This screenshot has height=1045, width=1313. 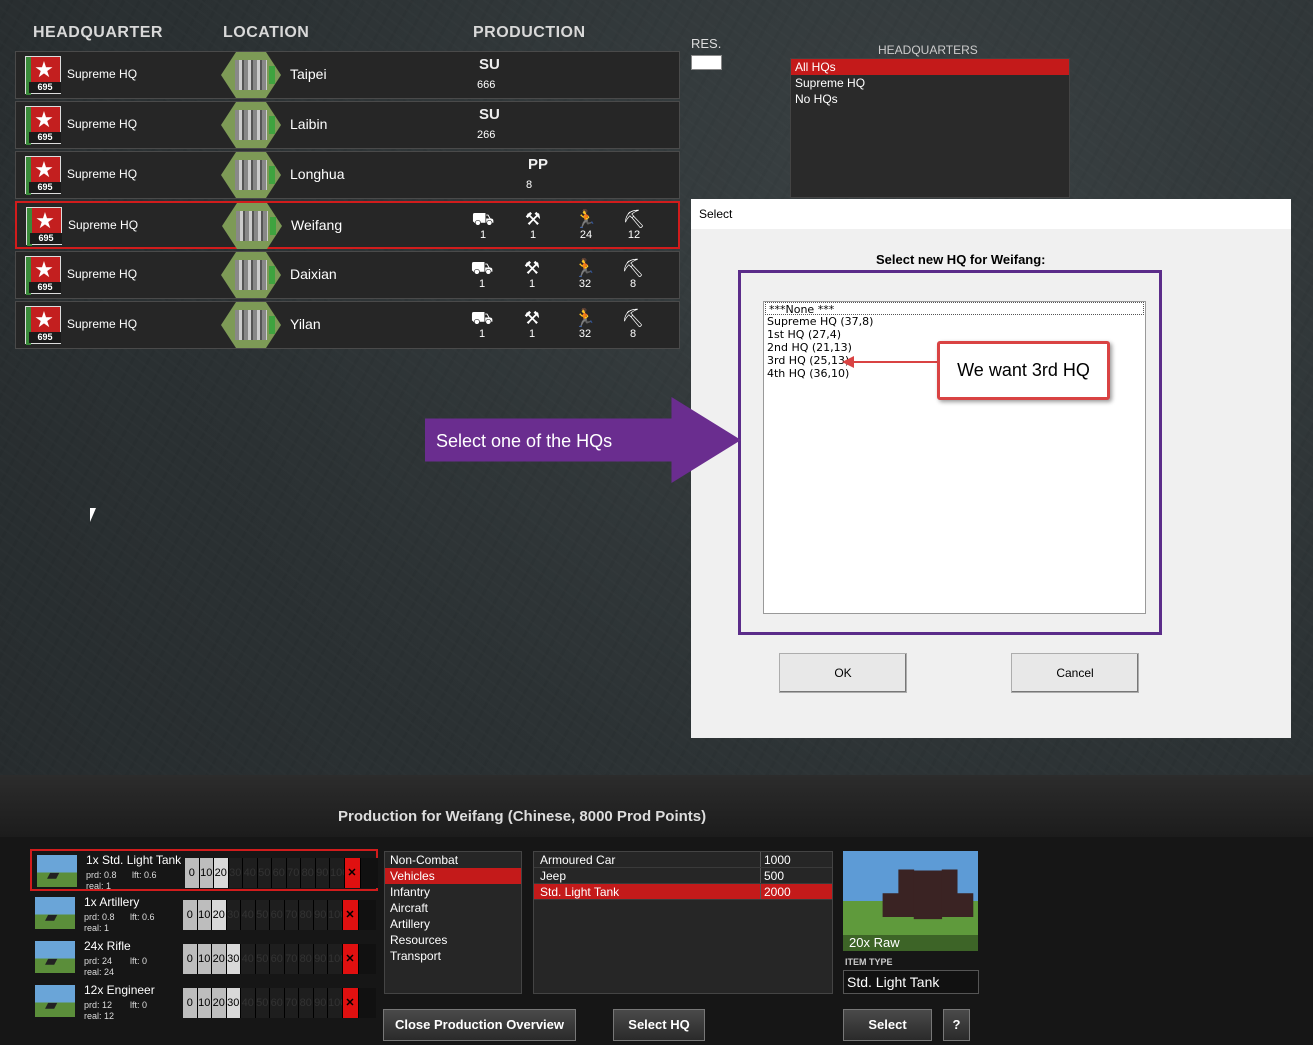 What do you see at coordinates (99, 972) in the screenshot?
I see `queue-real: real: 24` at bounding box center [99, 972].